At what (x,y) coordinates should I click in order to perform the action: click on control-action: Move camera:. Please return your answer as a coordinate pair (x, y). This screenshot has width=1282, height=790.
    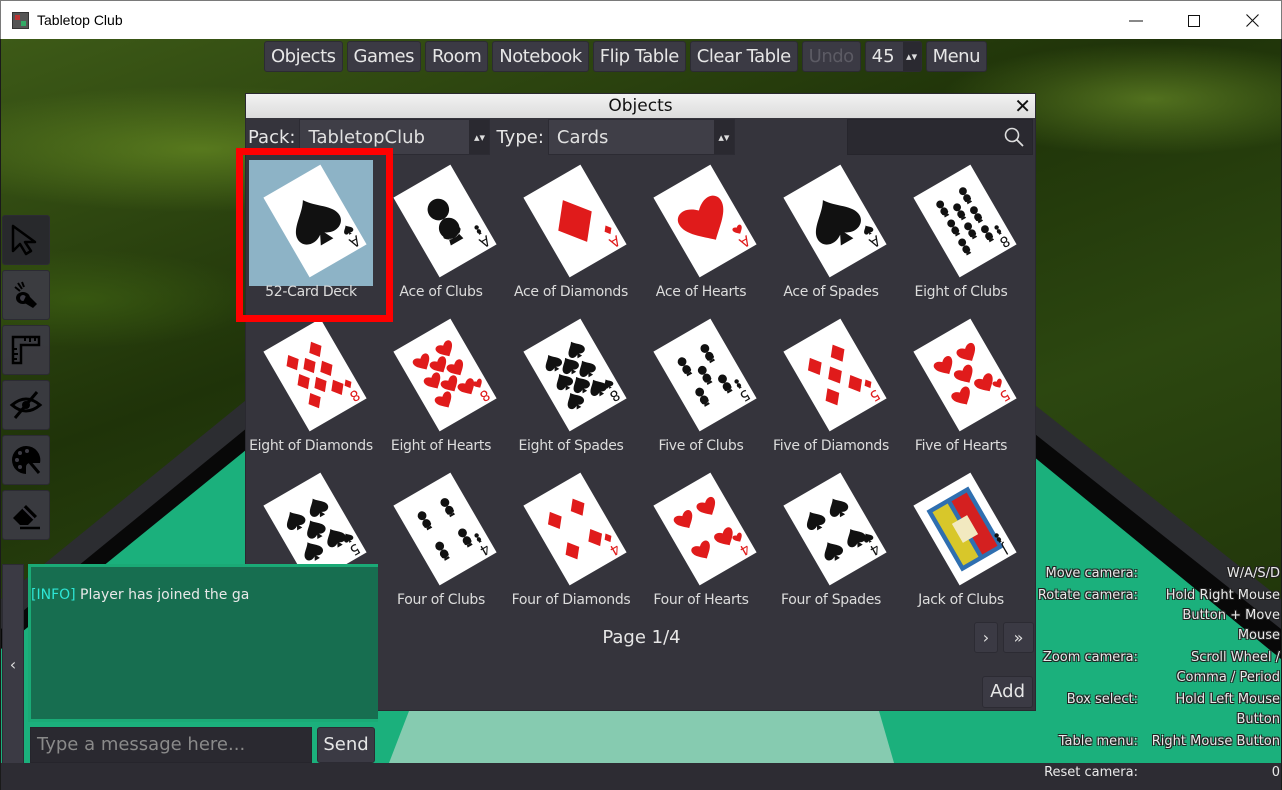
    Looking at the image, I should click on (1091, 573).